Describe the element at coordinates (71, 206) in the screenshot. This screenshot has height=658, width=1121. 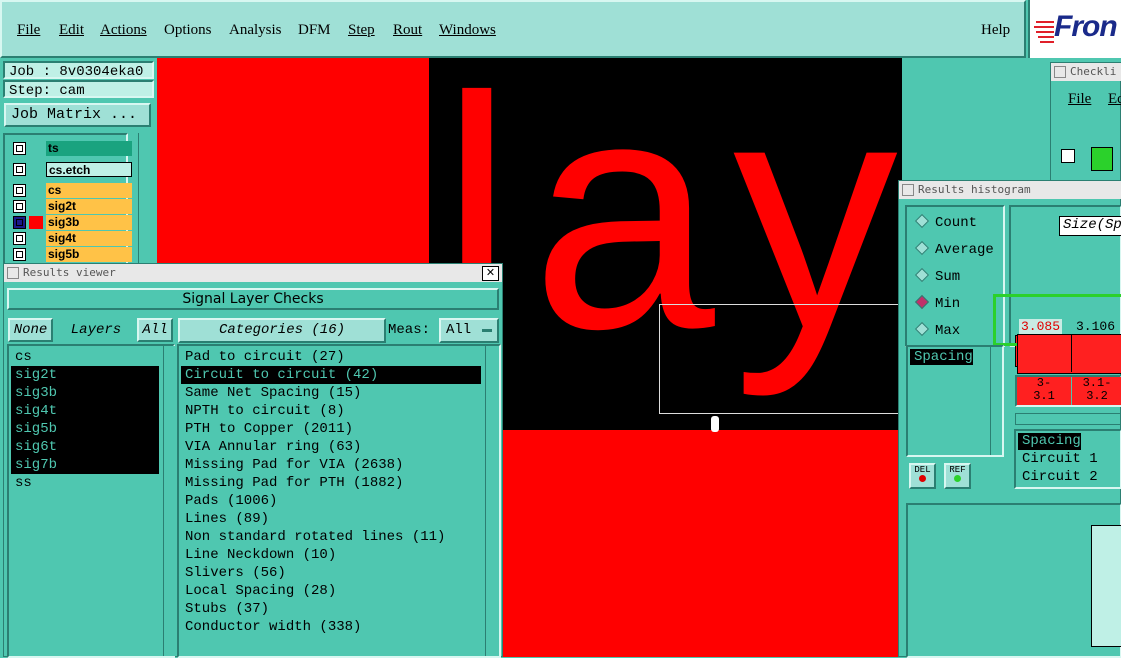
I see `layer-row-sig2t: sig2t` at that location.